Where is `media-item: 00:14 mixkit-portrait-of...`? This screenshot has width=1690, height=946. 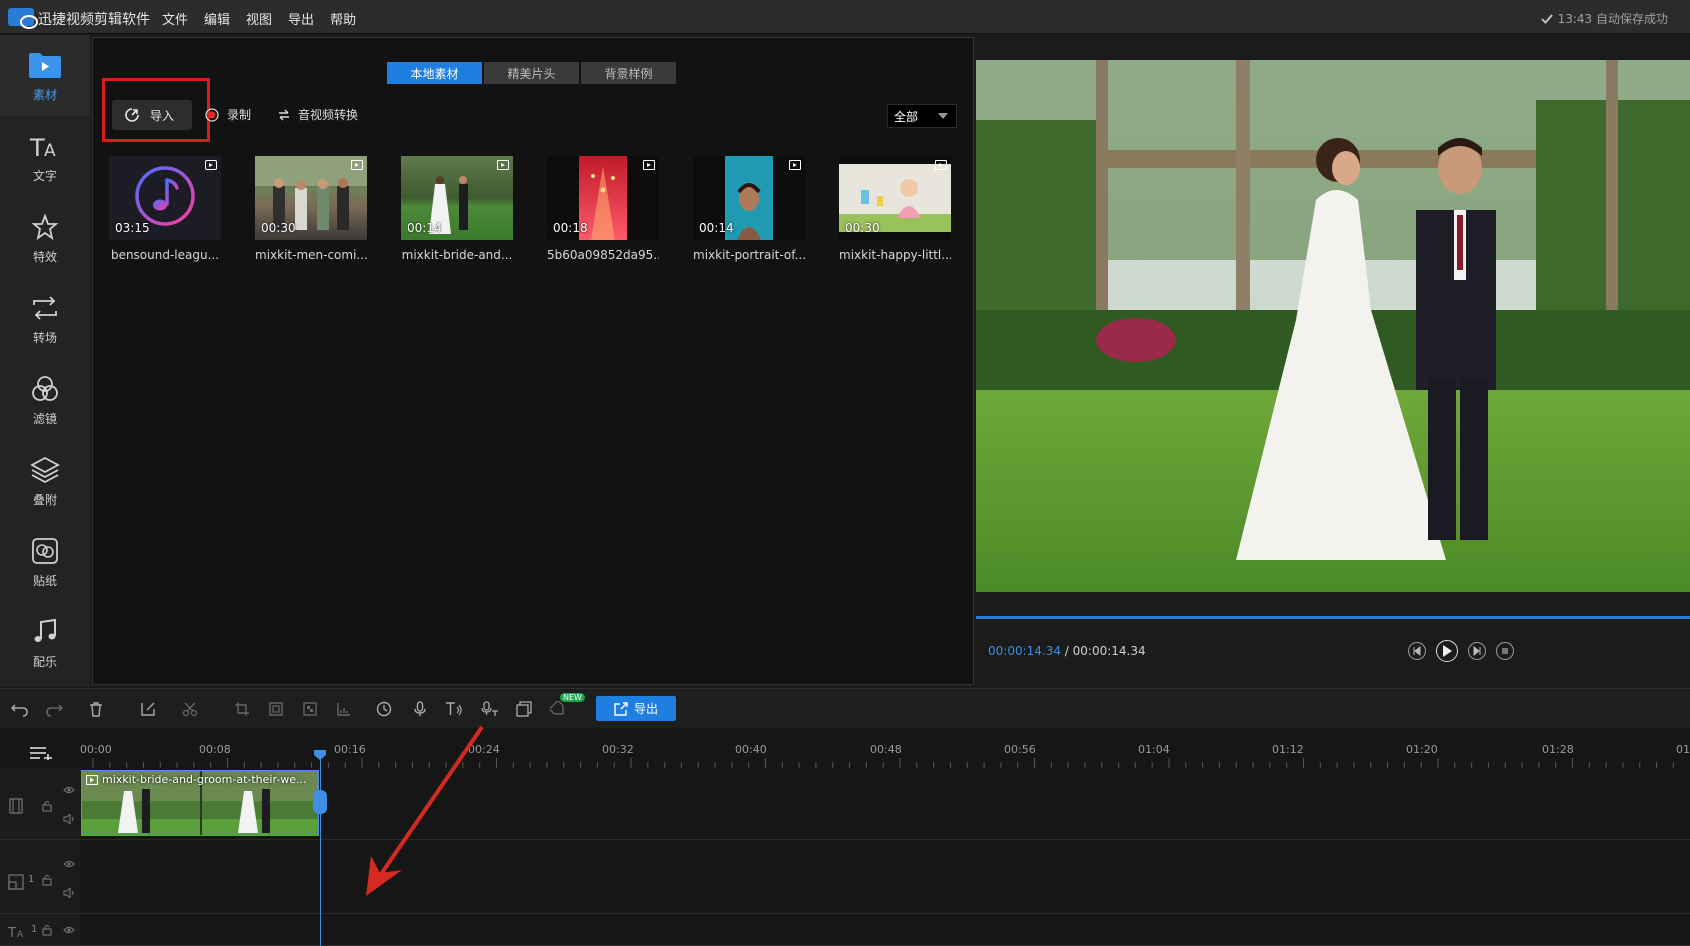
media-item: 00:14 mixkit-portrait-of... is located at coordinates (749, 209).